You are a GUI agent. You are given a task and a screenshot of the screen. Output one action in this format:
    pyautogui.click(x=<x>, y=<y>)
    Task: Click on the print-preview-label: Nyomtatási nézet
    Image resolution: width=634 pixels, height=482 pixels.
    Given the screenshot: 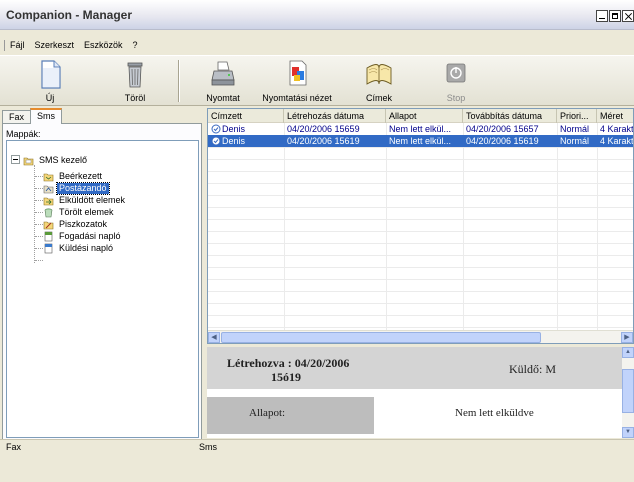 What is the action you would take?
    pyautogui.click(x=297, y=98)
    